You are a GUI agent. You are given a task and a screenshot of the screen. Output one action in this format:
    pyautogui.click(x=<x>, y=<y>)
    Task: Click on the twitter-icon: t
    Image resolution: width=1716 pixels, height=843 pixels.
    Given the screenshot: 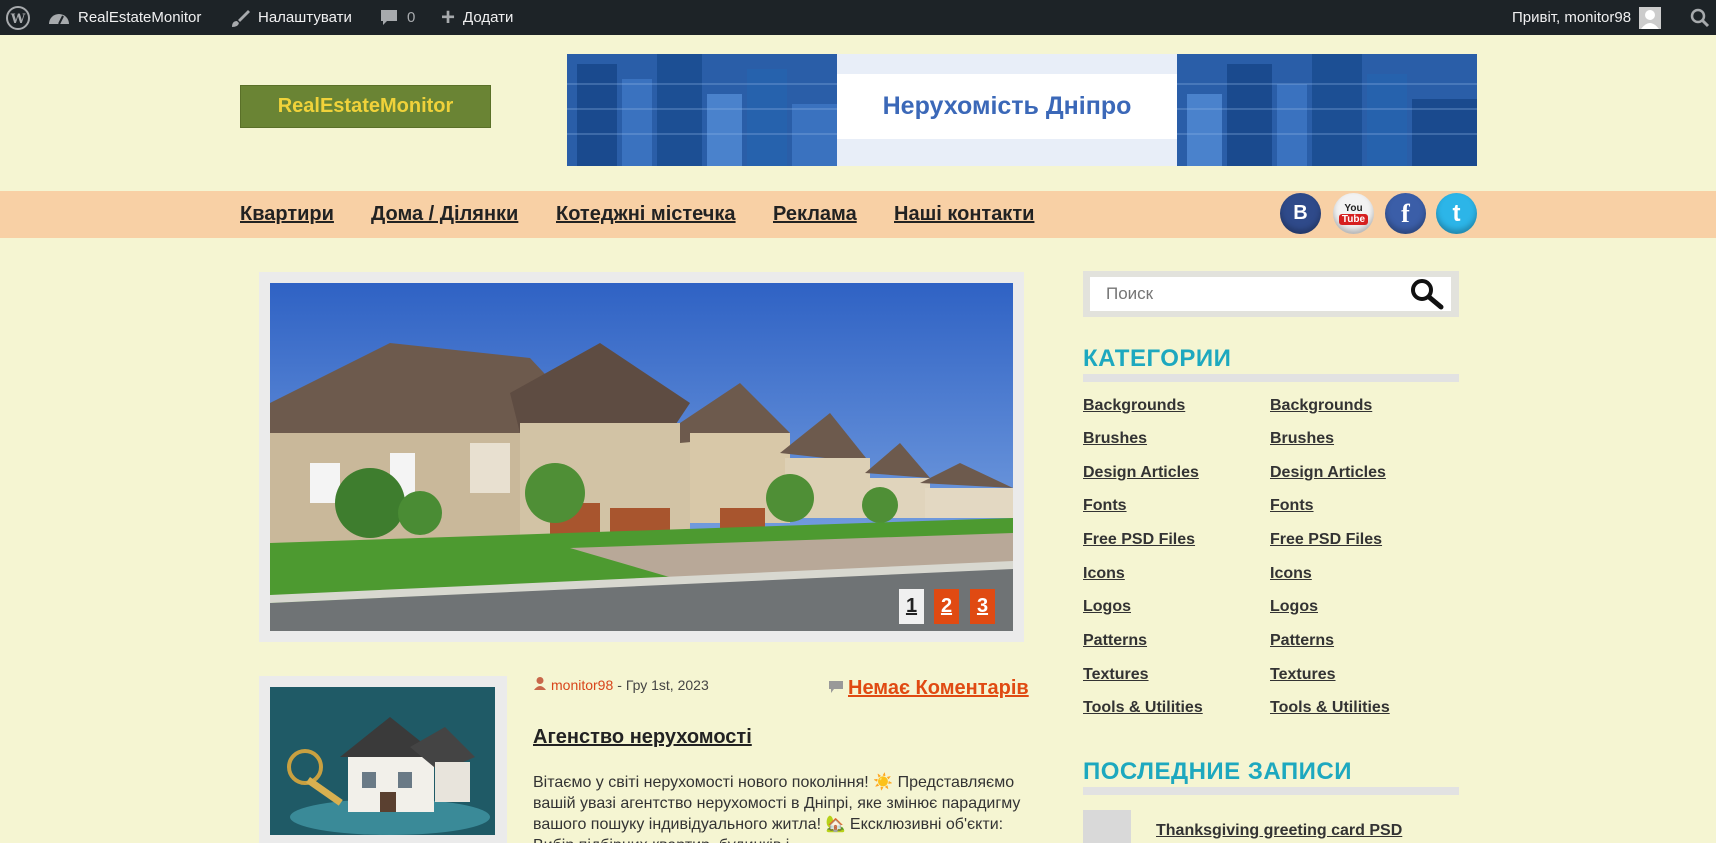 What is the action you would take?
    pyautogui.click(x=1456, y=213)
    